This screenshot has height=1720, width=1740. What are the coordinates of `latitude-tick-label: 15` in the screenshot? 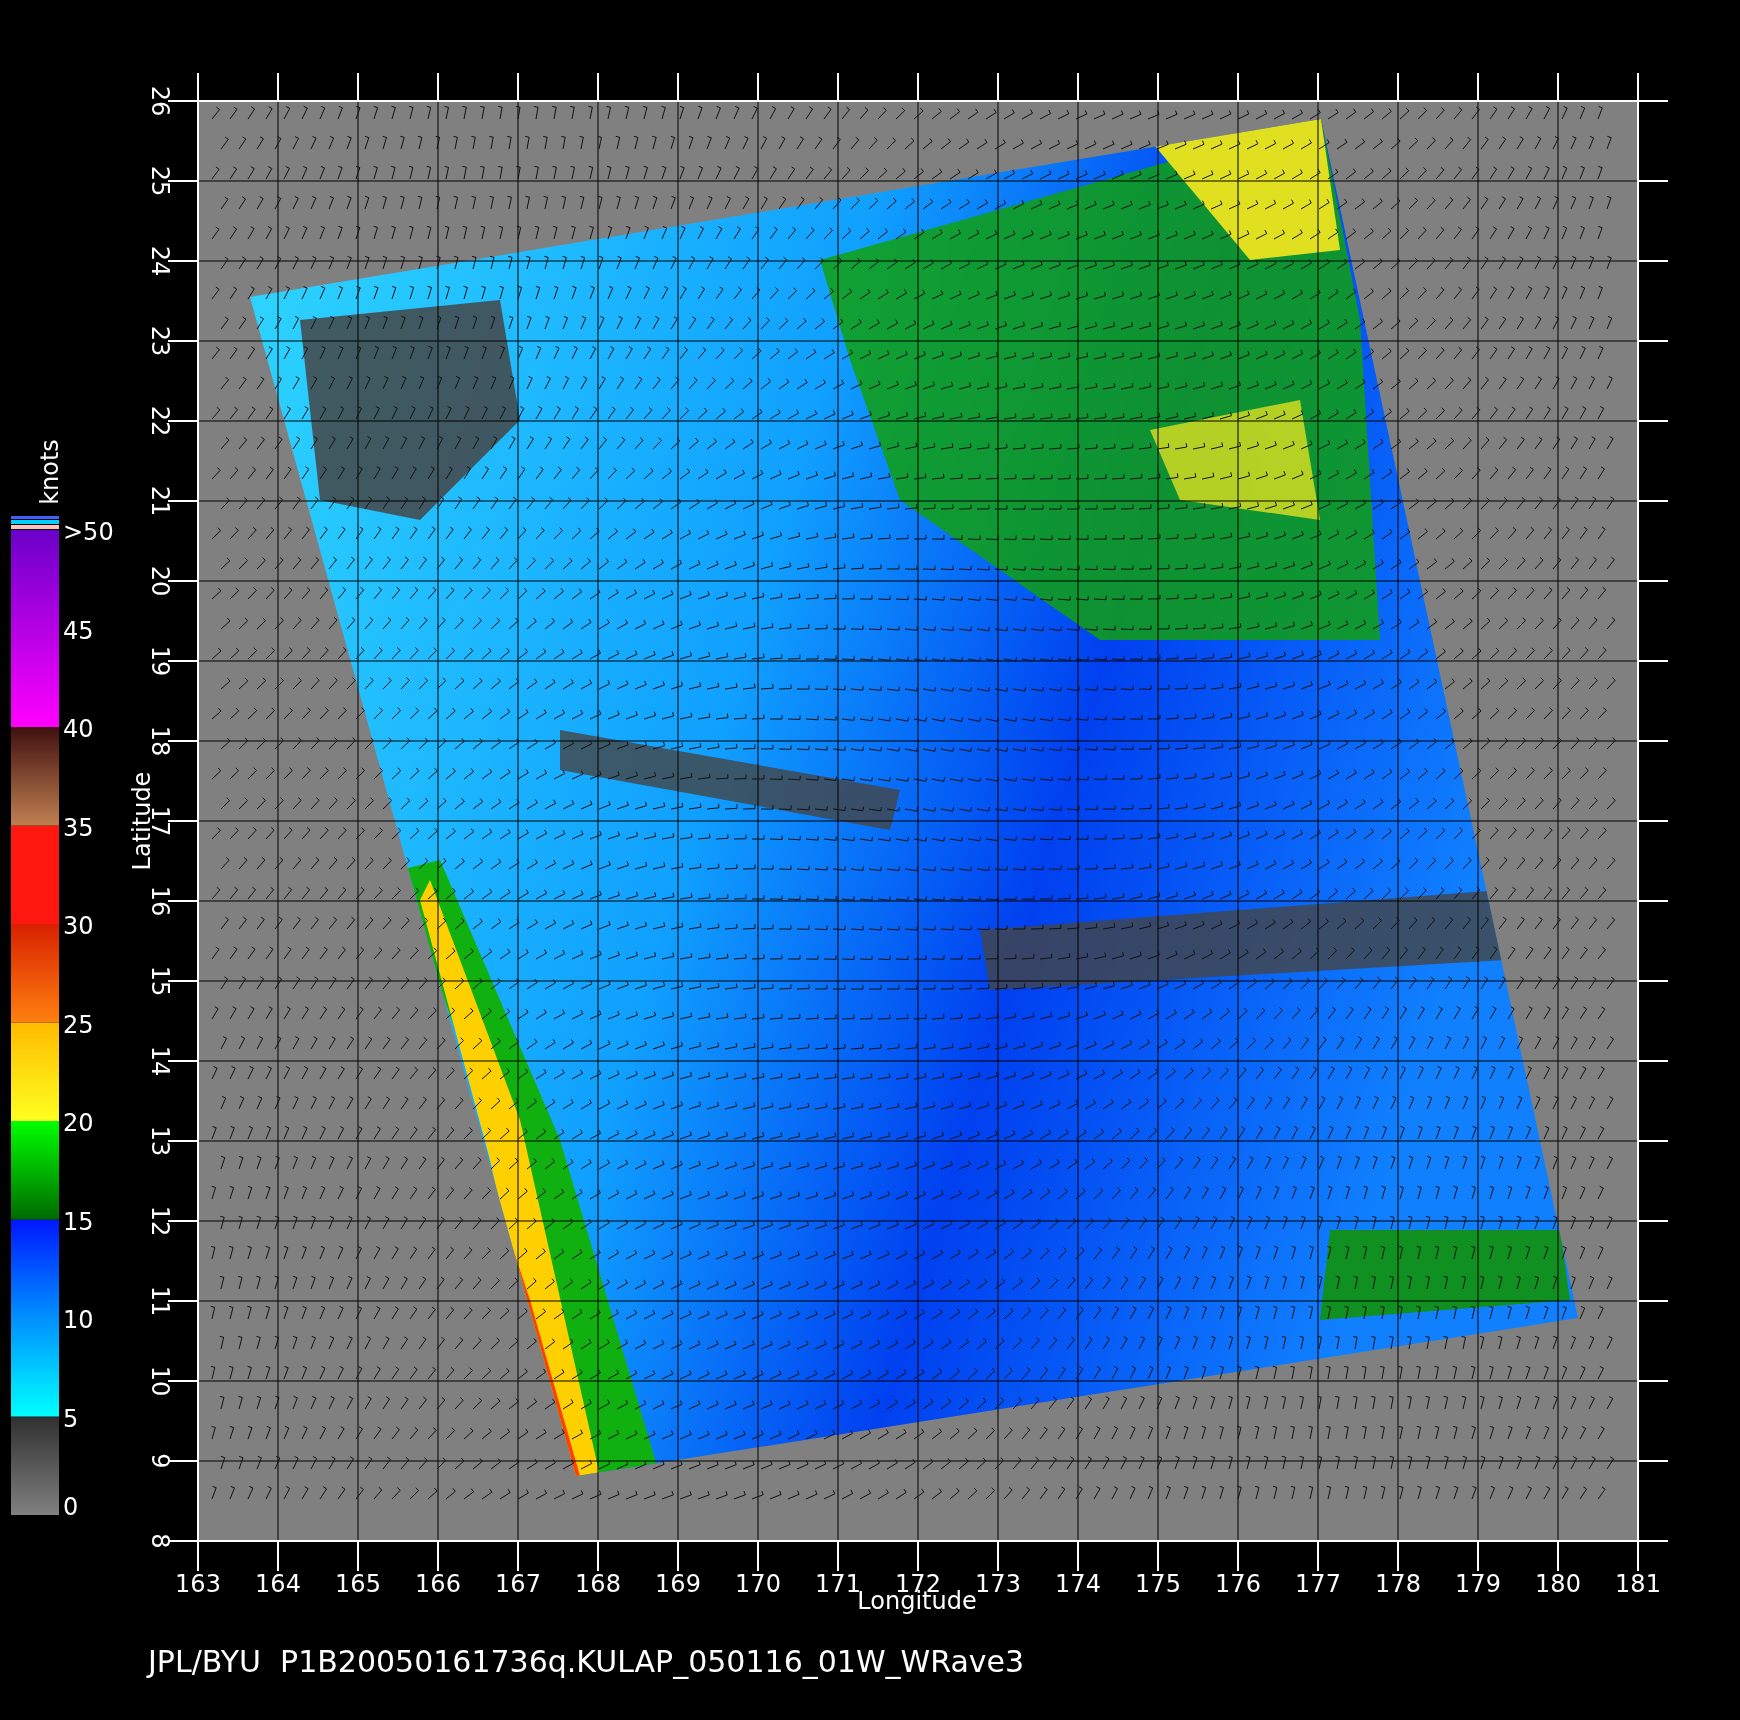 It's located at (160, 981).